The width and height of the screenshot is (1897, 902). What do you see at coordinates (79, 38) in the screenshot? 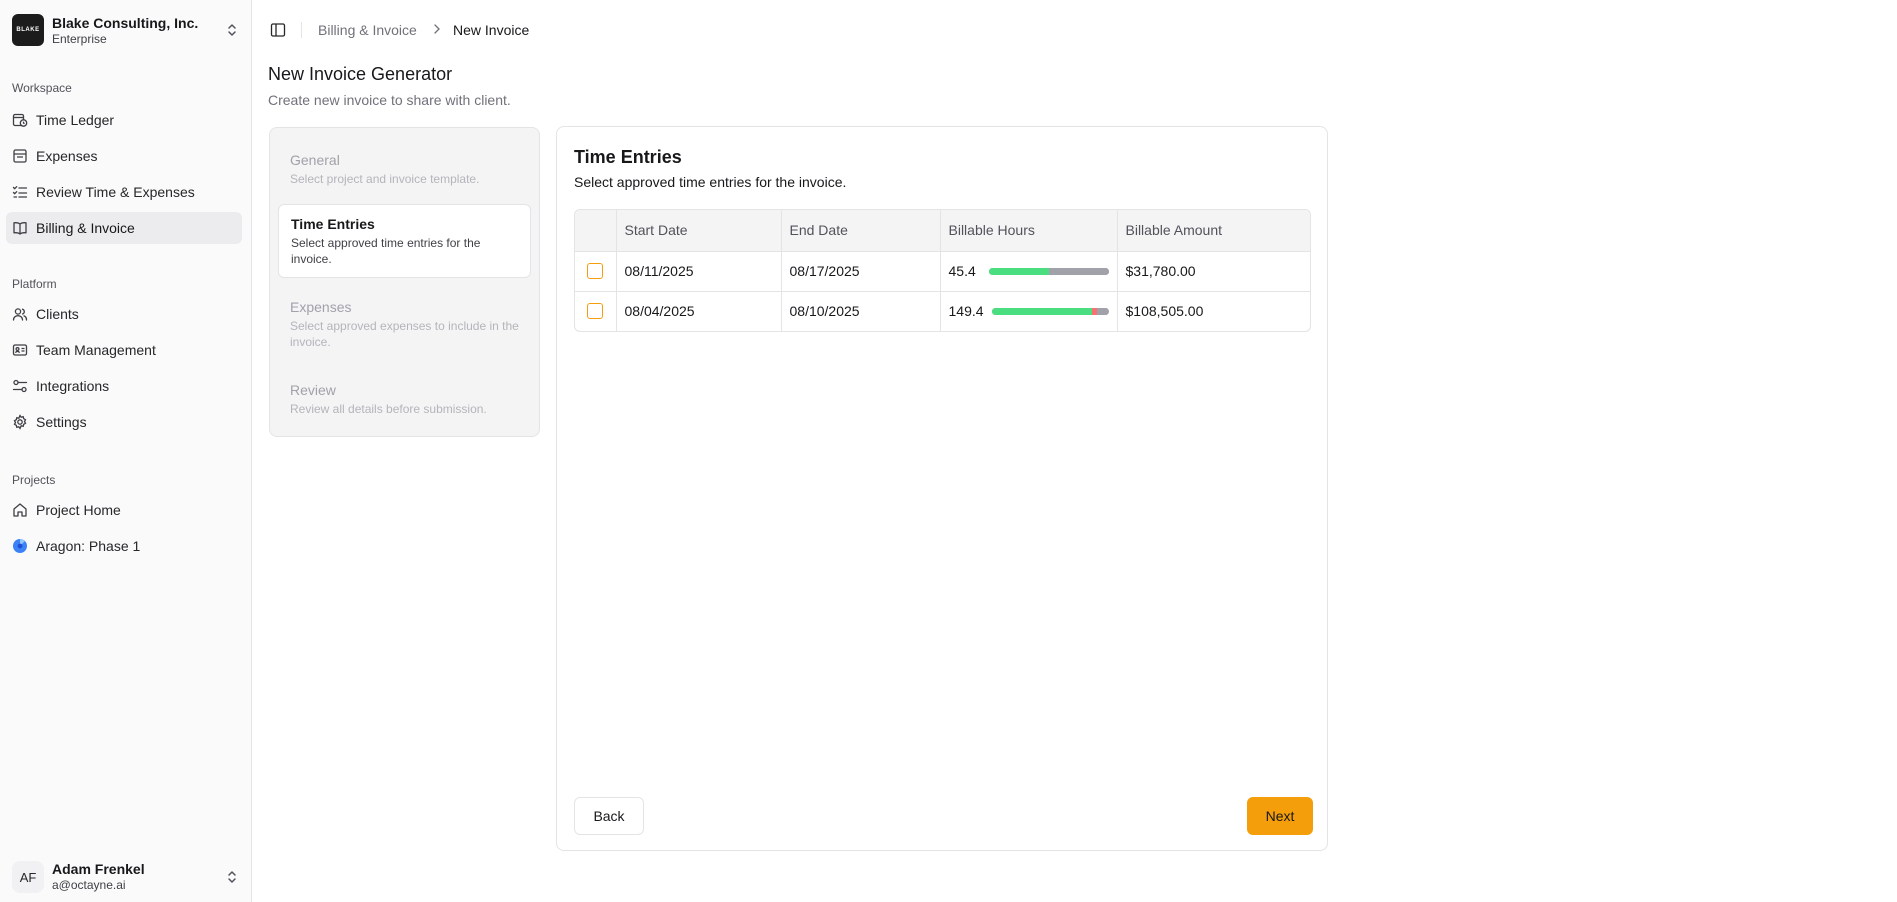
I see `org-plan: Enterprise` at bounding box center [79, 38].